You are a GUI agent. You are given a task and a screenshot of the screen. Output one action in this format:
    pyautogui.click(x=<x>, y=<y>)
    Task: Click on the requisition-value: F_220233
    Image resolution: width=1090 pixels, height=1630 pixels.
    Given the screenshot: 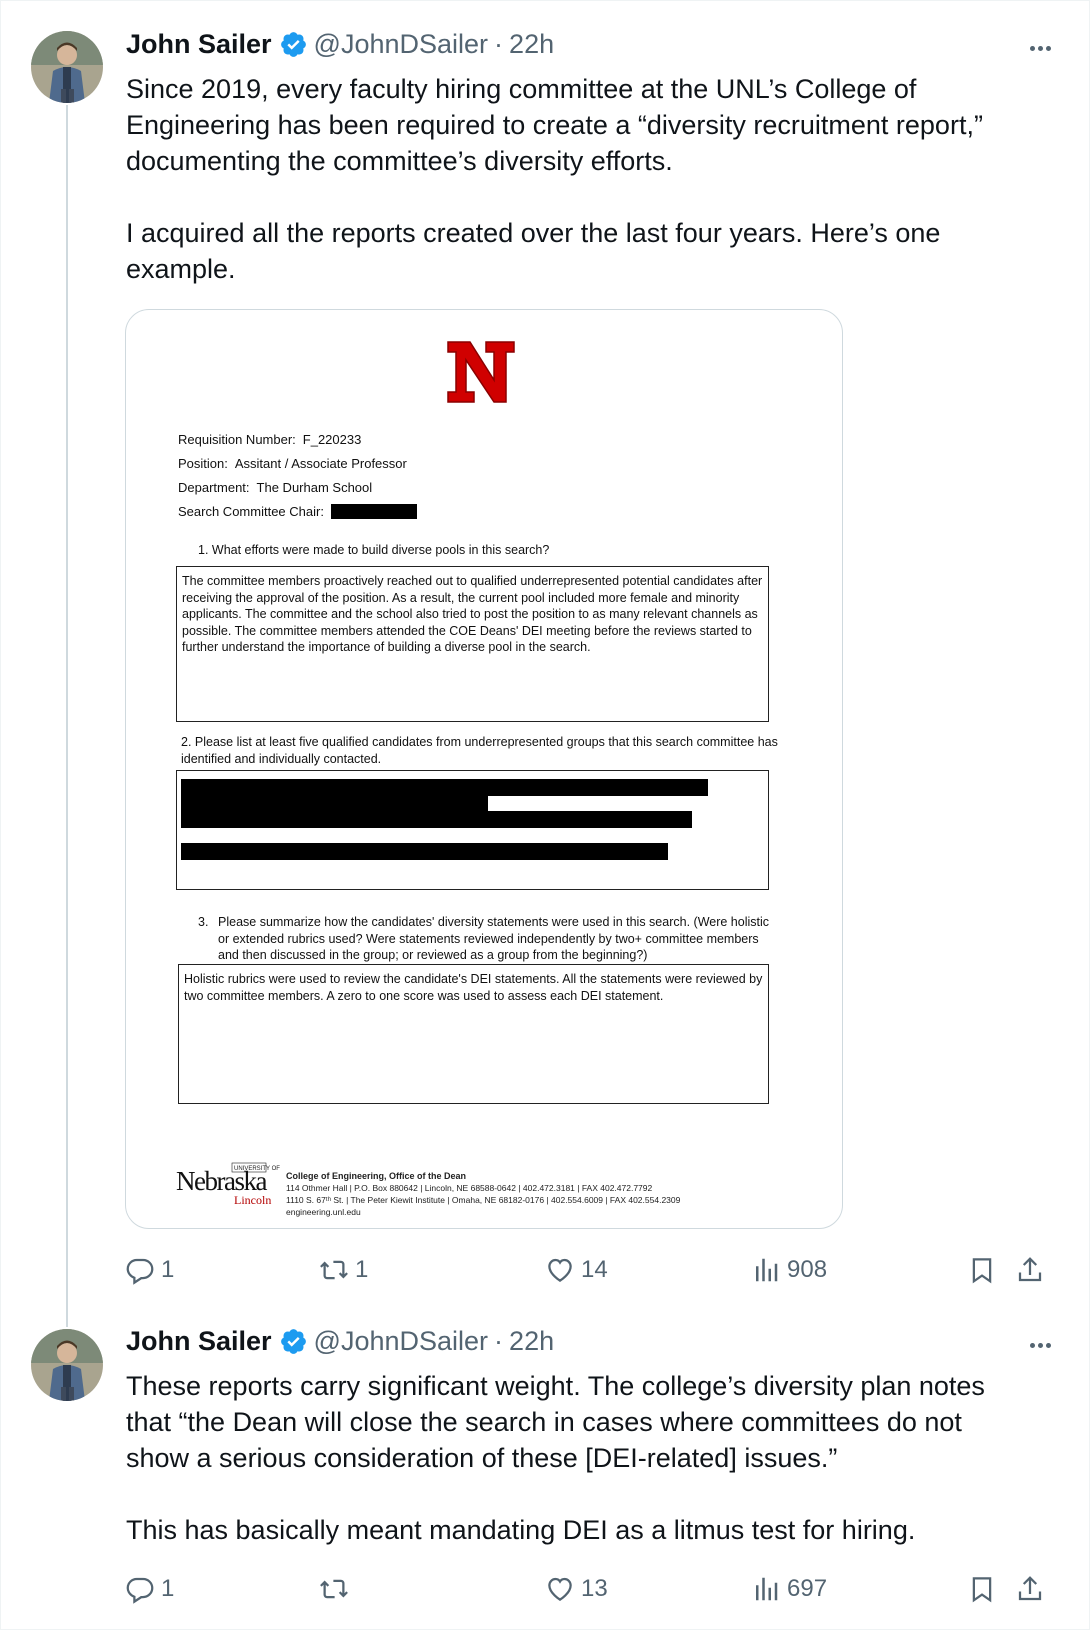 What is the action you would take?
    pyautogui.click(x=332, y=439)
    